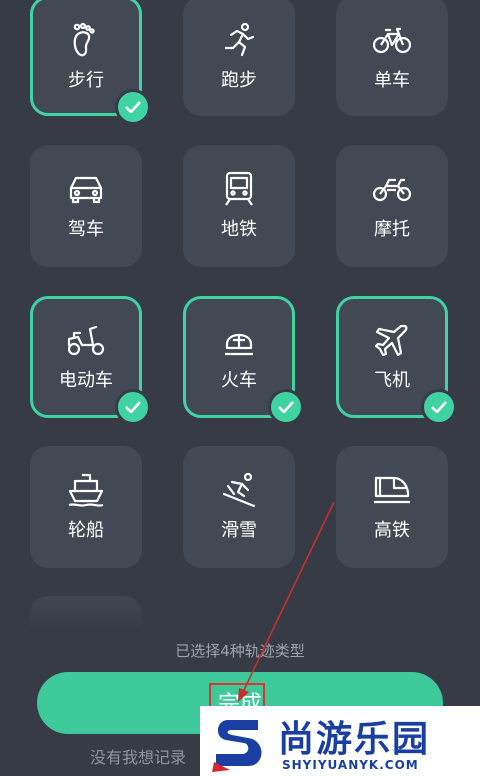 This screenshot has height=776, width=480. Describe the element at coordinates (239, 380) in the screenshot. I see `tile-label: 火车` at that location.